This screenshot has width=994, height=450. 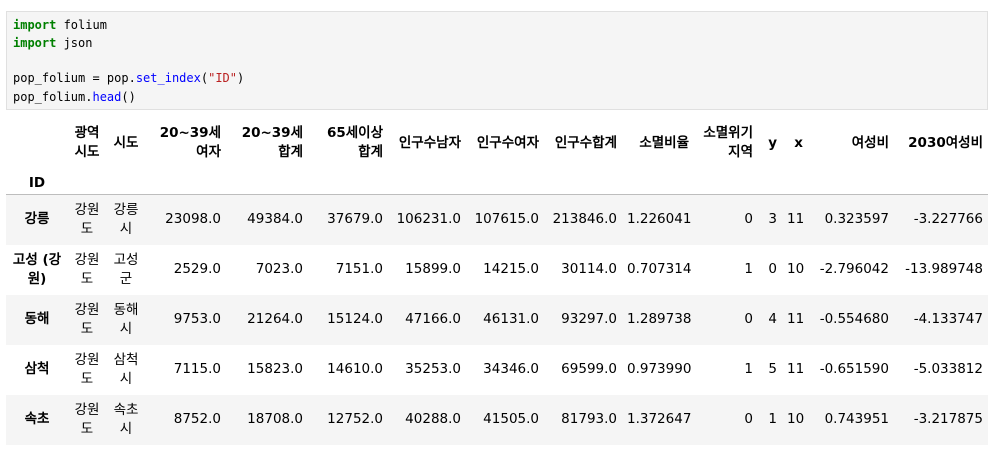 What do you see at coordinates (275, 219) in the screenshot?
I see `table-cell: 49384.0` at bounding box center [275, 219].